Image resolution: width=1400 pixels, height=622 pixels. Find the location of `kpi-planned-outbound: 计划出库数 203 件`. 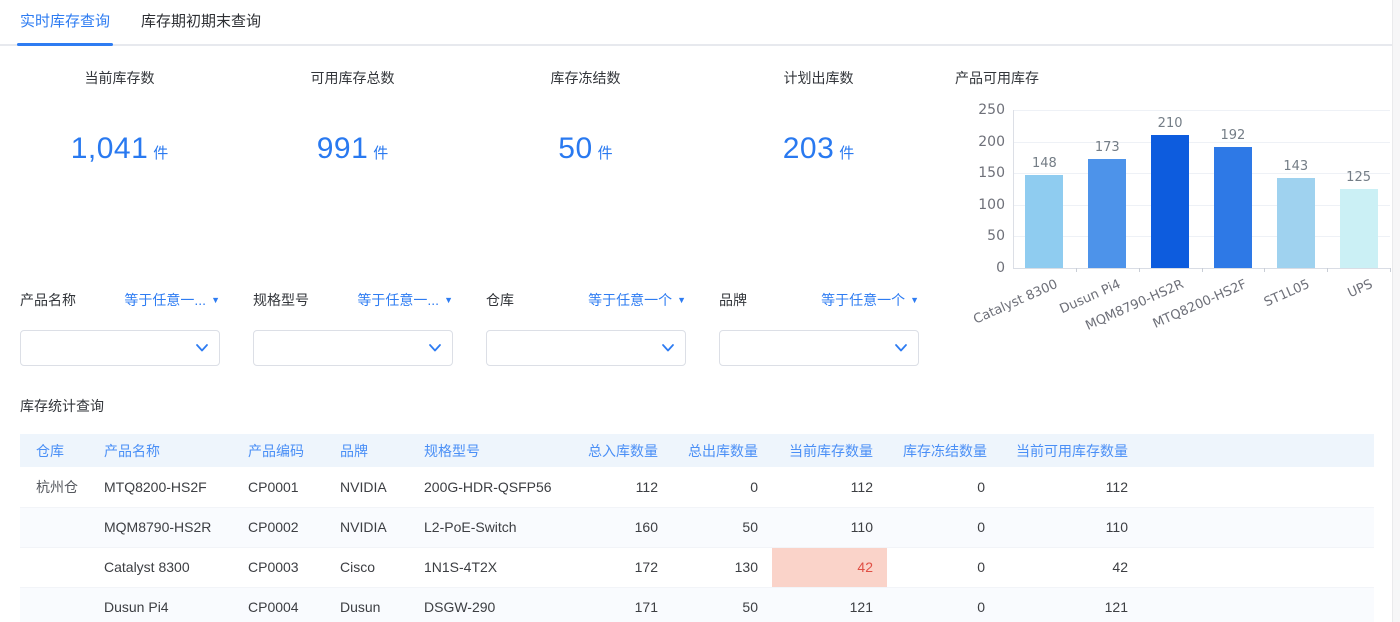

kpi-planned-outbound: 计划出库数 203 件 is located at coordinates (818, 118).